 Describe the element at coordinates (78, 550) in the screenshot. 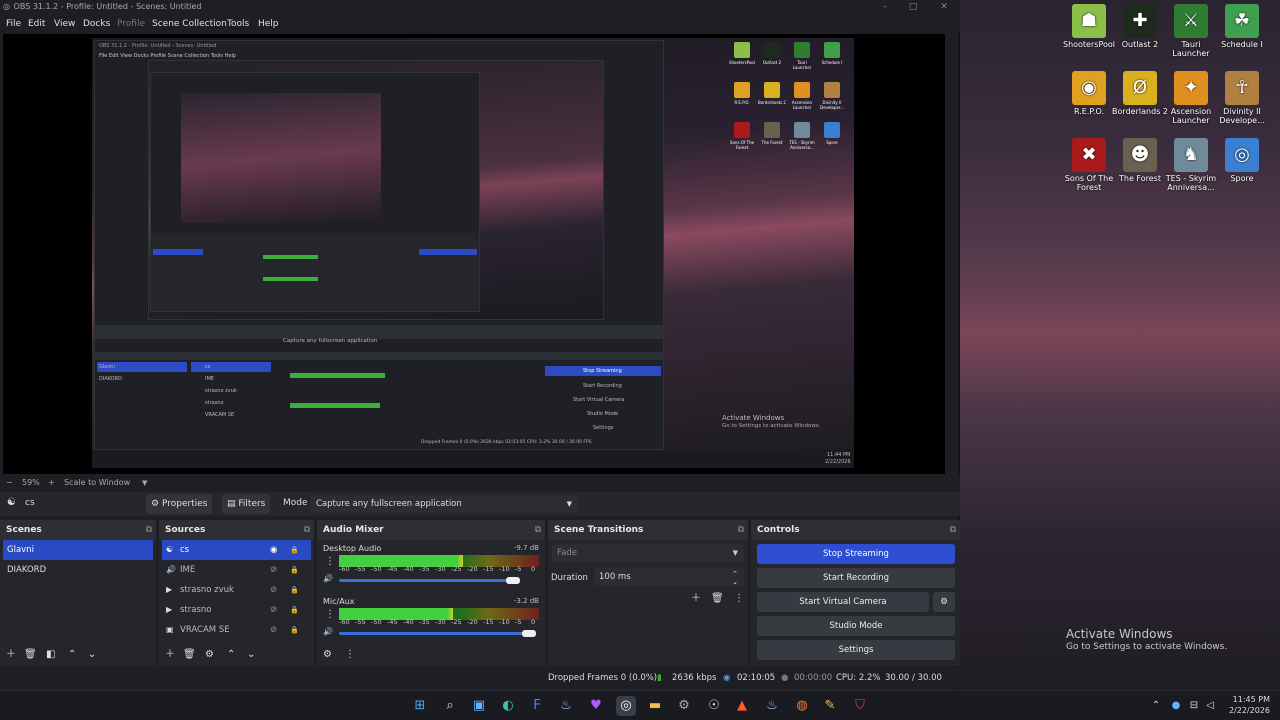

I see `scene-item-glavni: Glavni` at that location.